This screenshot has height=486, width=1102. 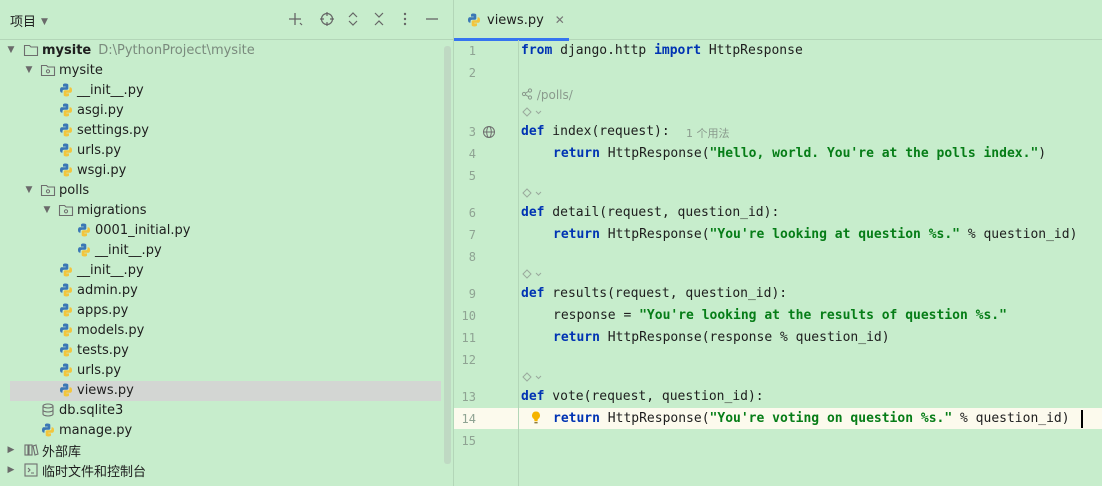 I want to click on tree-node-label: mysite, so click(x=81, y=70).